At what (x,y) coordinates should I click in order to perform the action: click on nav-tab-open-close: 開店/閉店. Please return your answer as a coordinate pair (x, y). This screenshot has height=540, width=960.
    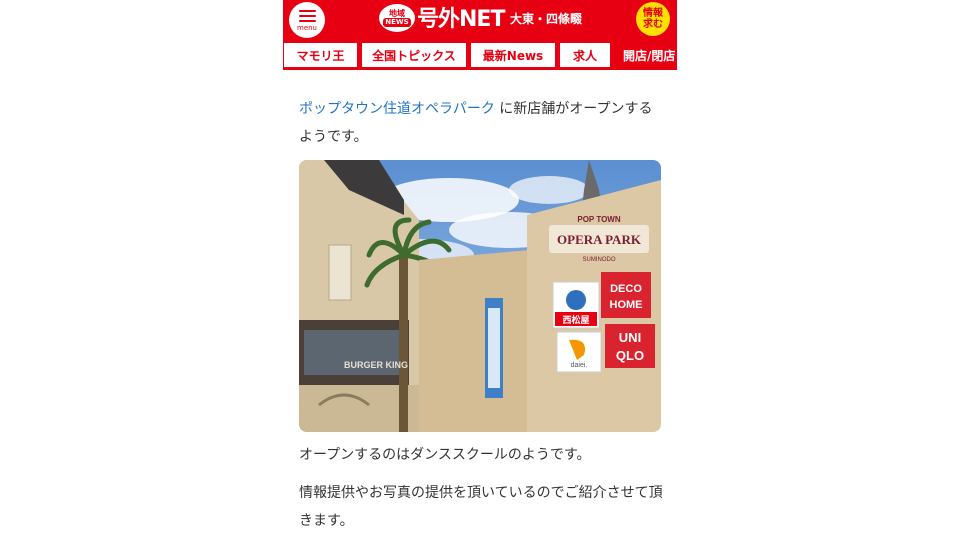
    Looking at the image, I should click on (645, 55).